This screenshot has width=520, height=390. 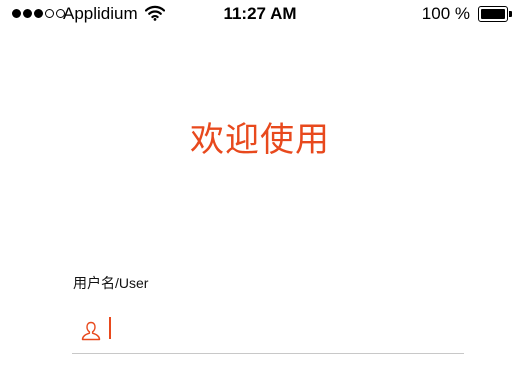 I want to click on username-field, so click(x=268, y=333).